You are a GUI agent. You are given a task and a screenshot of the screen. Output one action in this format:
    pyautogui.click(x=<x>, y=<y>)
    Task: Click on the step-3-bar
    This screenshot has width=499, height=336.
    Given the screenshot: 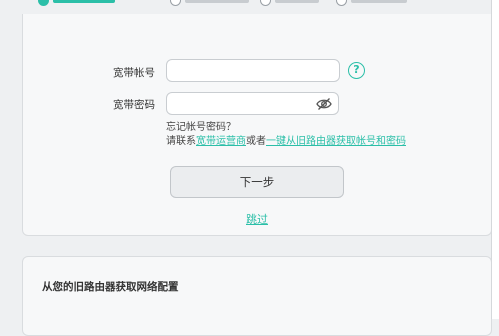 What is the action you would take?
    pyautogui.click(x=297, y=1)
    